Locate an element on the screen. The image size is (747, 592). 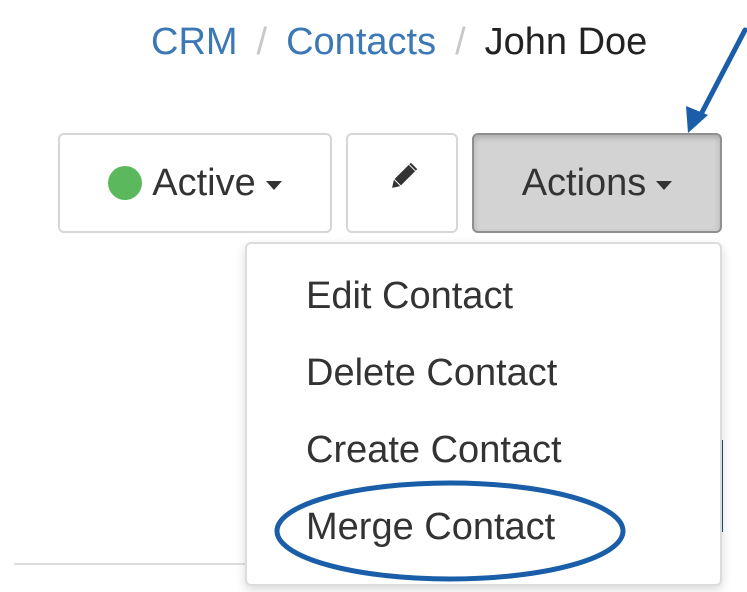
menu-item-delete-contact: Delete Contact is located at coordinates (483, 383).